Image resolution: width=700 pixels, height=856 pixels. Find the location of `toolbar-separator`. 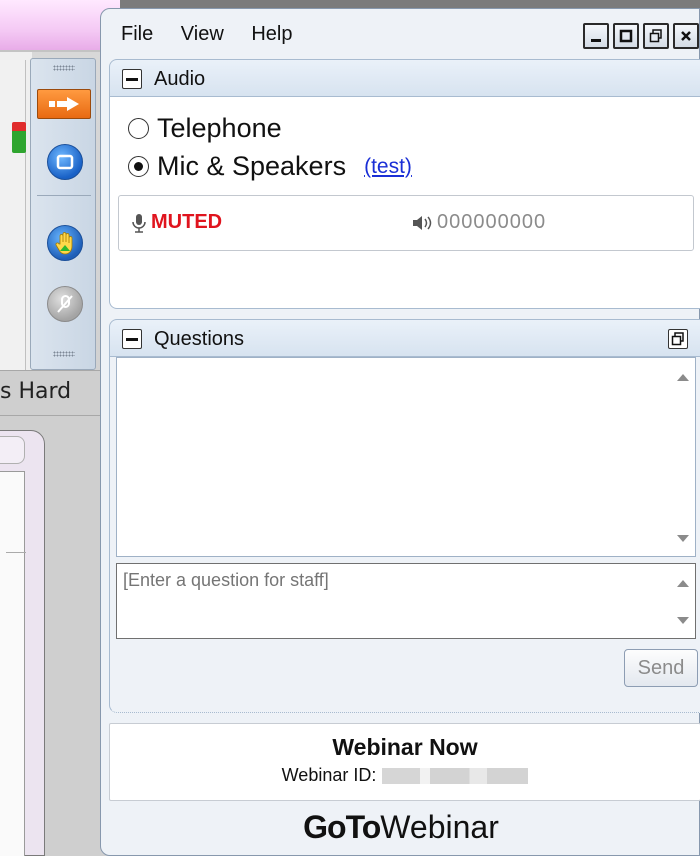

toolbar-separator is located at coordinates (64, 195).